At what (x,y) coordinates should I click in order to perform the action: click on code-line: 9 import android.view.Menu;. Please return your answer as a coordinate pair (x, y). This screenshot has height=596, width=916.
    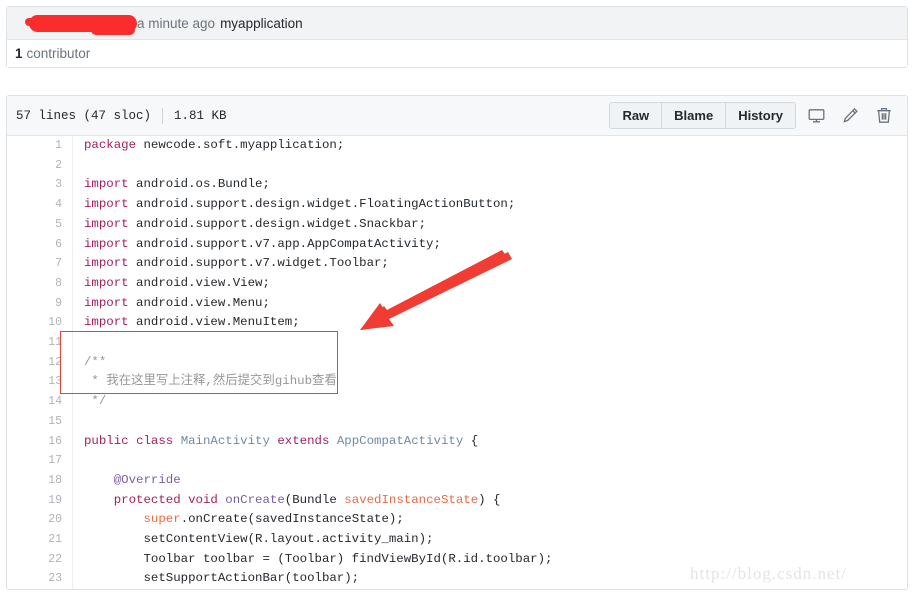
    Looking at the image, I should click on (457, 303).